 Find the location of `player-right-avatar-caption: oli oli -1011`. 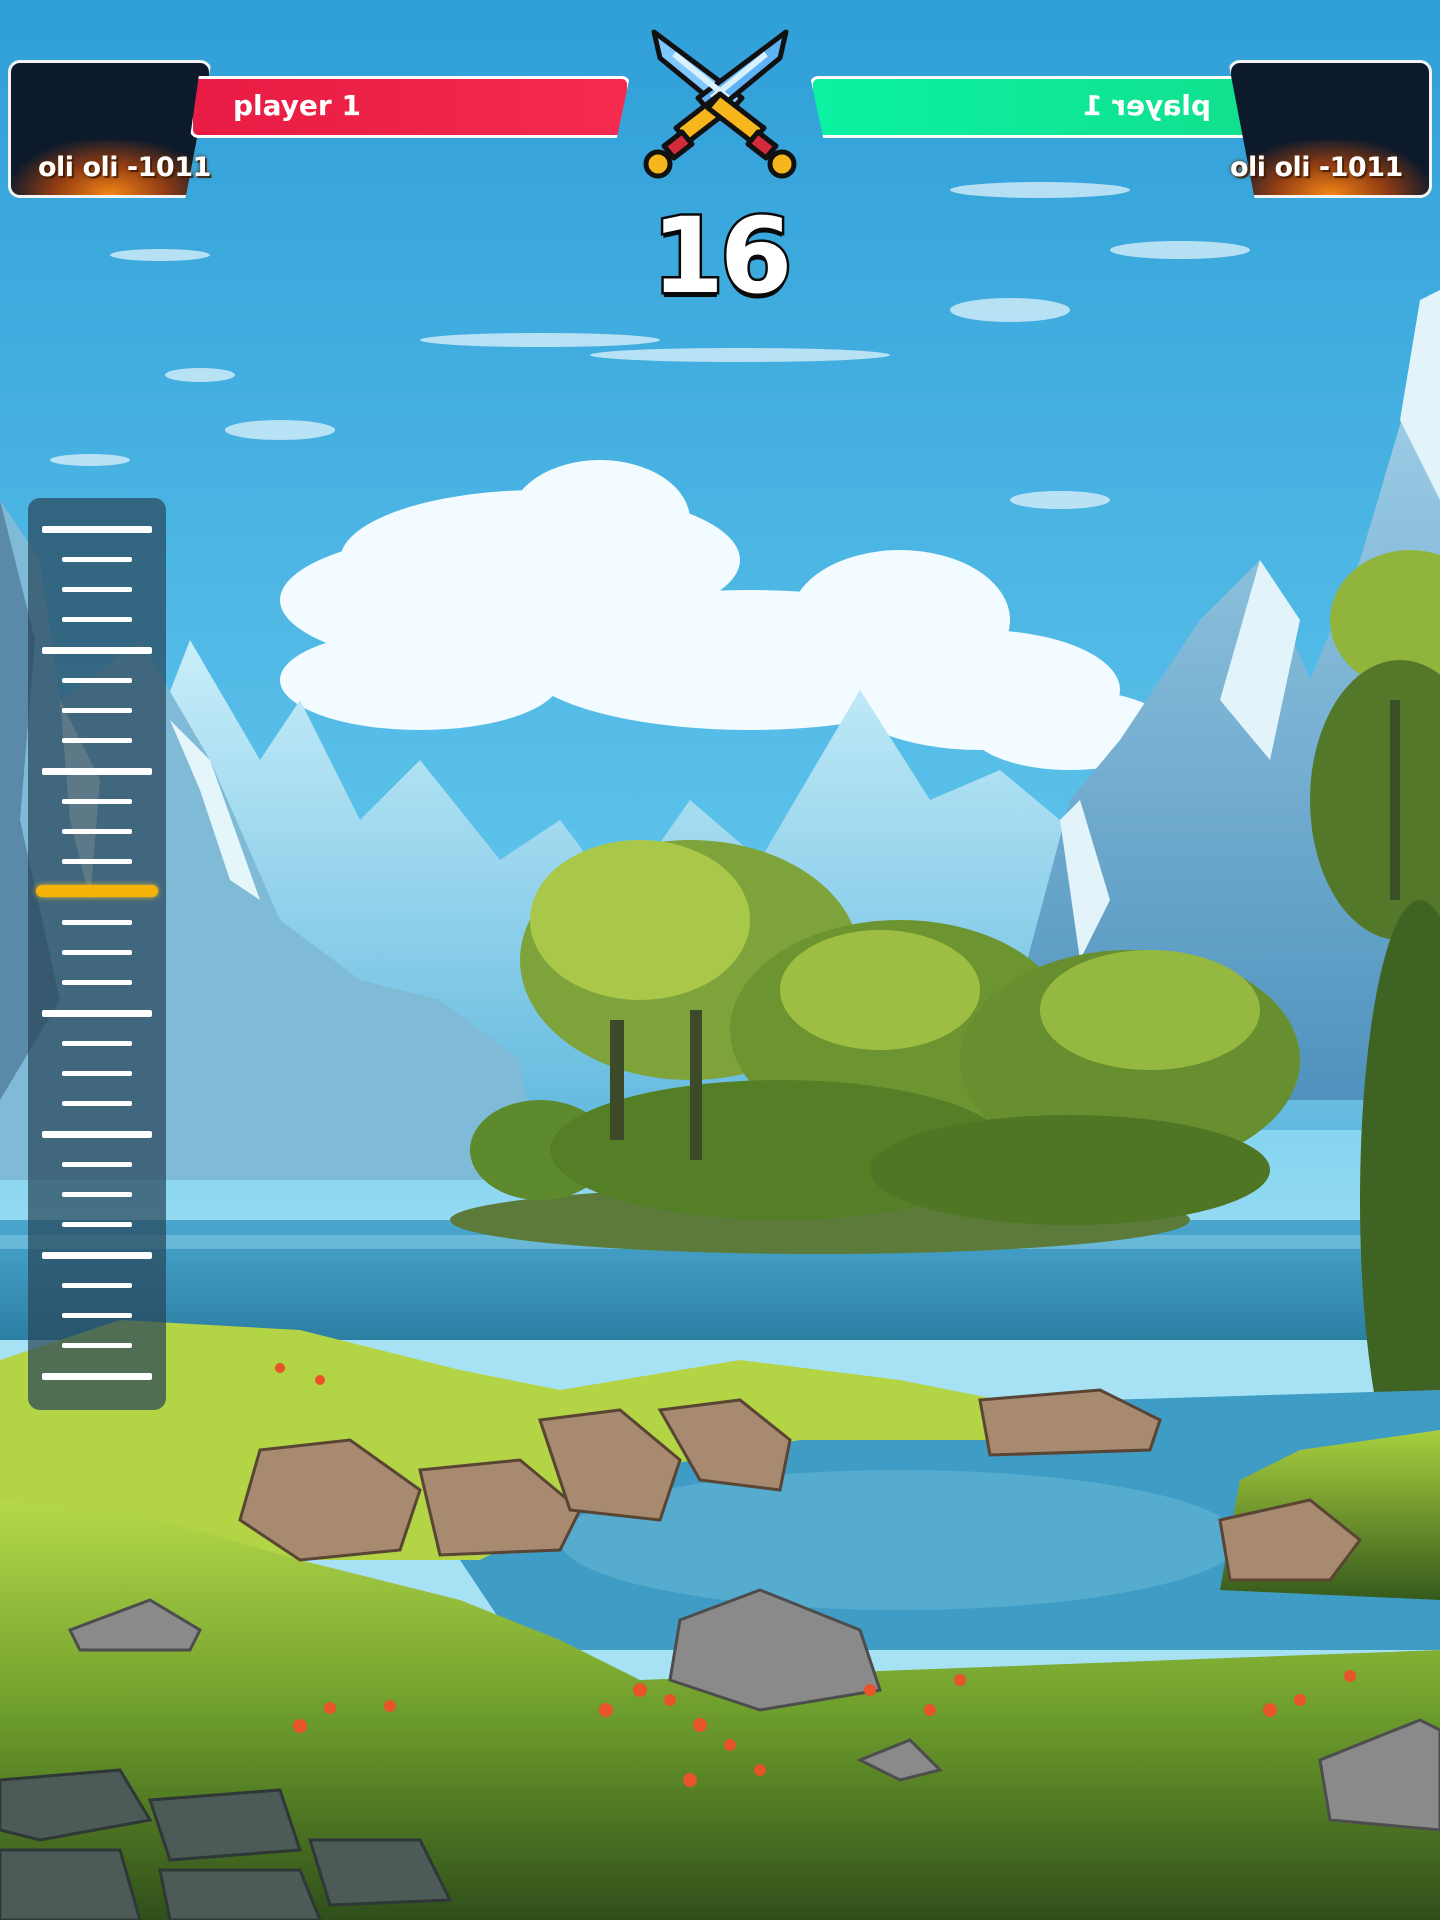

player-right-avatar-caption: oli oli -1011 is located at coordinates (1316, 167).